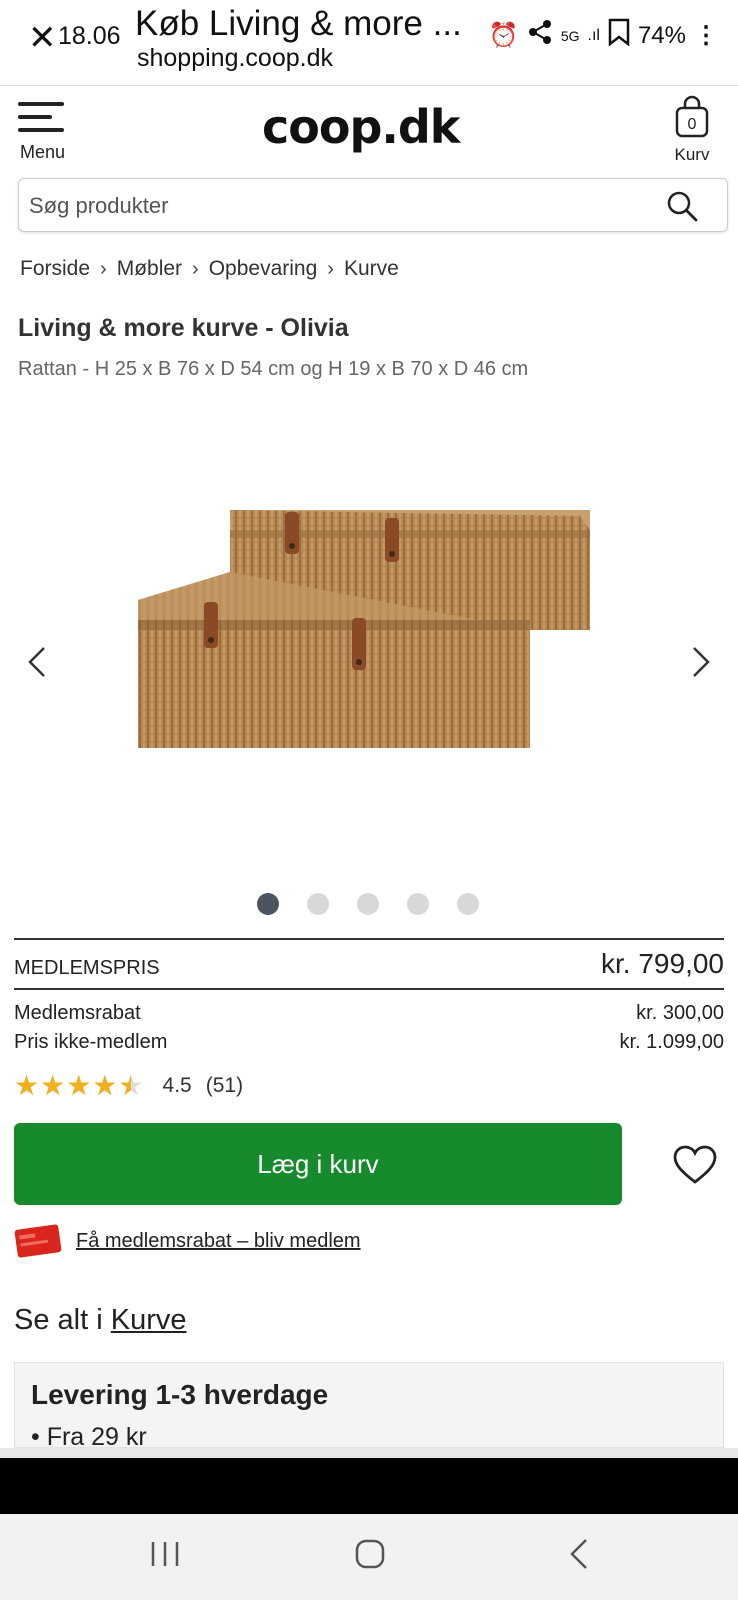  Describe the element at coordinates (91, 1042) in the screenshot. I see `nonmember-price-label: Pris ikke-medlem` at that location.